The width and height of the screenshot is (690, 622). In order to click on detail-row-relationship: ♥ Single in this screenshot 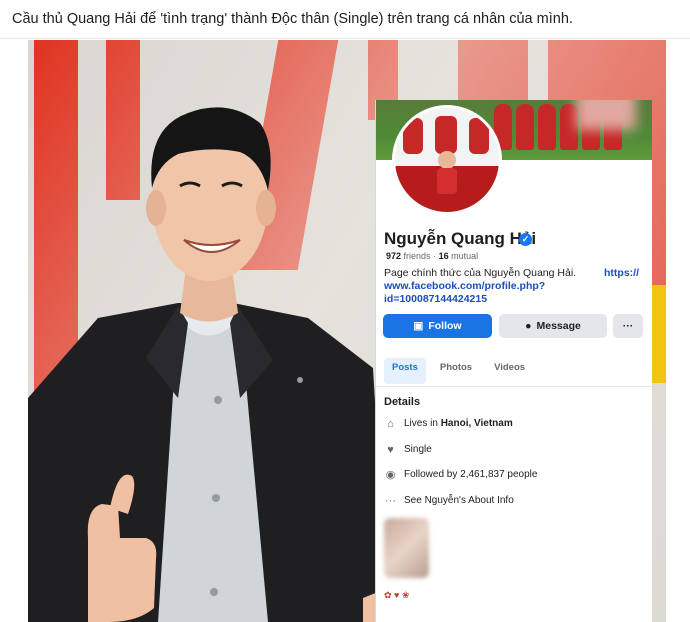, I will do `click(408, 449)`.